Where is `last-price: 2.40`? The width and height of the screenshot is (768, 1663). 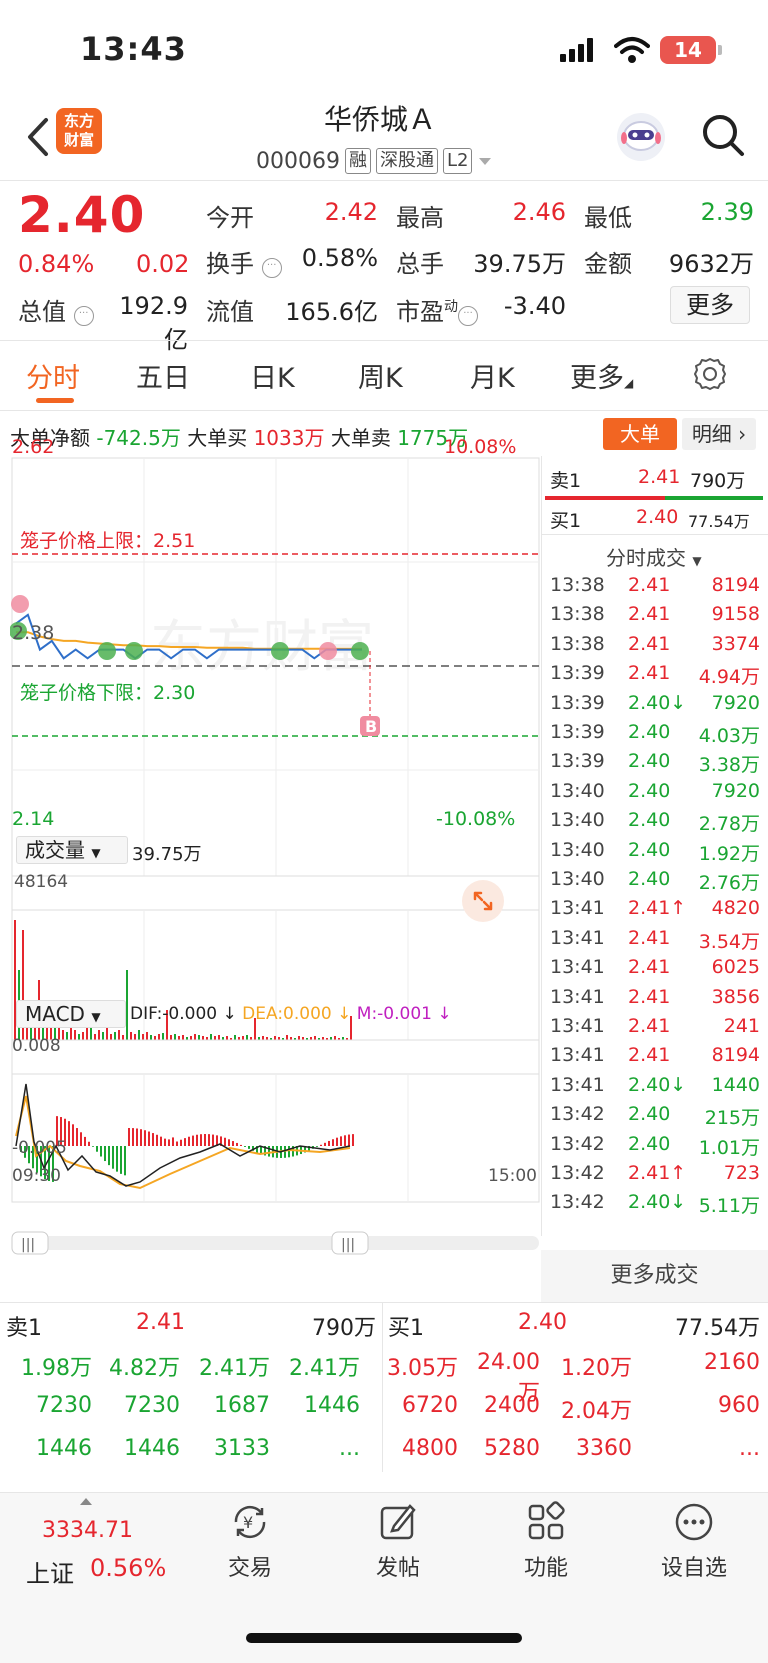 last-price: 2.40 is located at coordinates (82, 215).